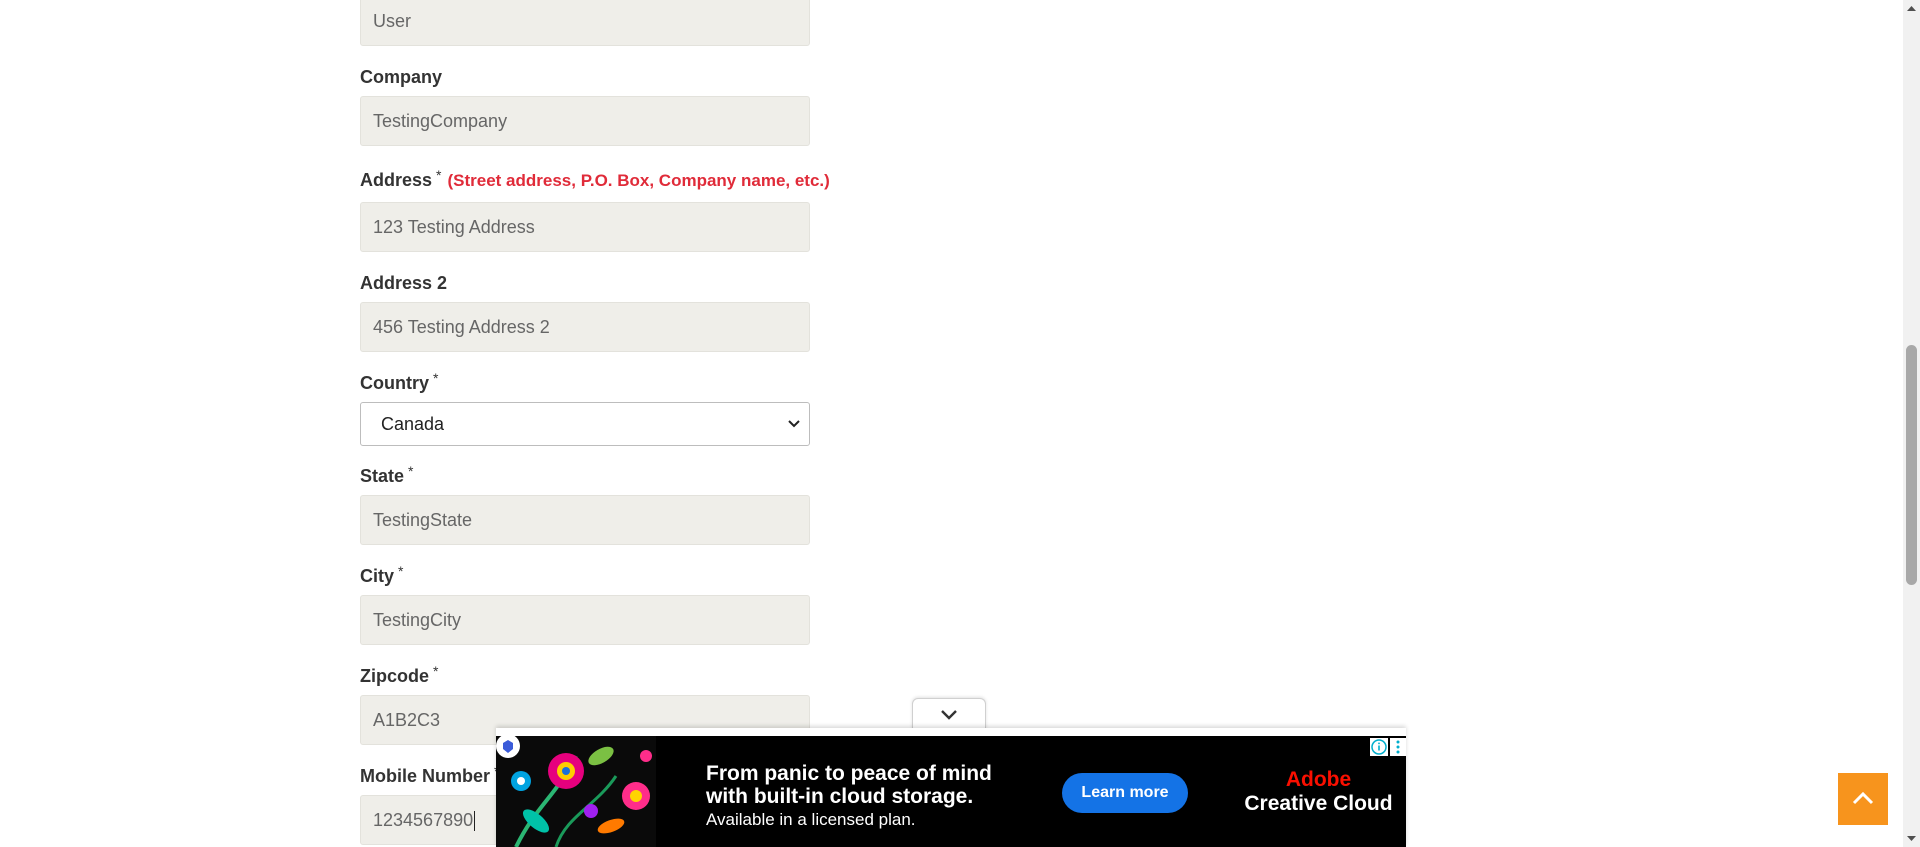 Image resolution: width=1920 pixels, height=847 pixels. I want to click on info-icon, so click(1379, 747).